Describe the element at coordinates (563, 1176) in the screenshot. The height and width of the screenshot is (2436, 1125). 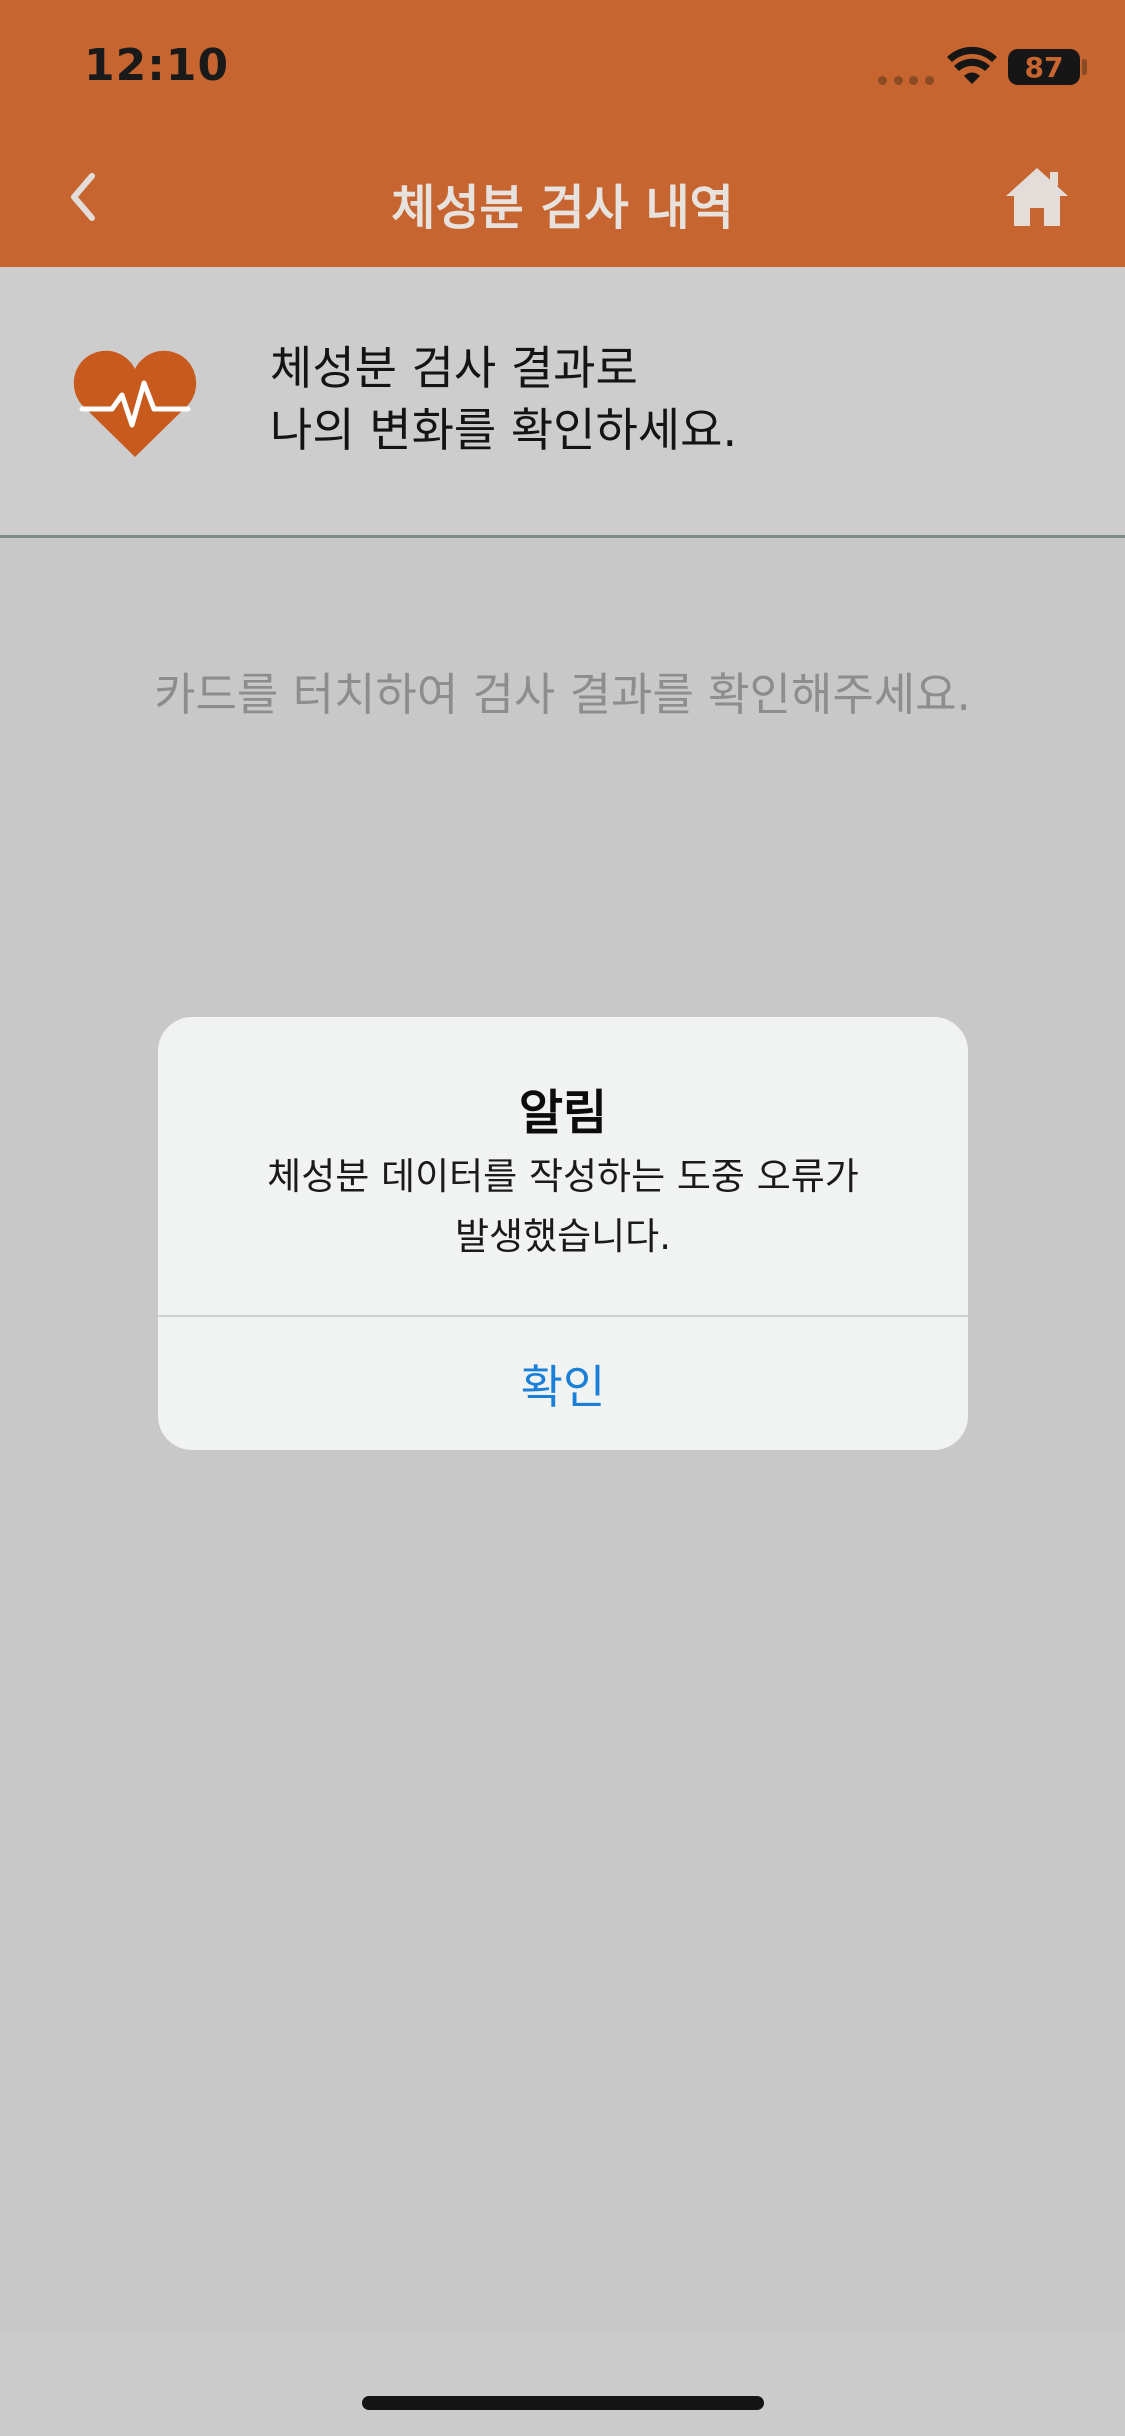
I see `alert-message-line-1: 체성분 데이터를 작성하는 도중 오류가` at that location.